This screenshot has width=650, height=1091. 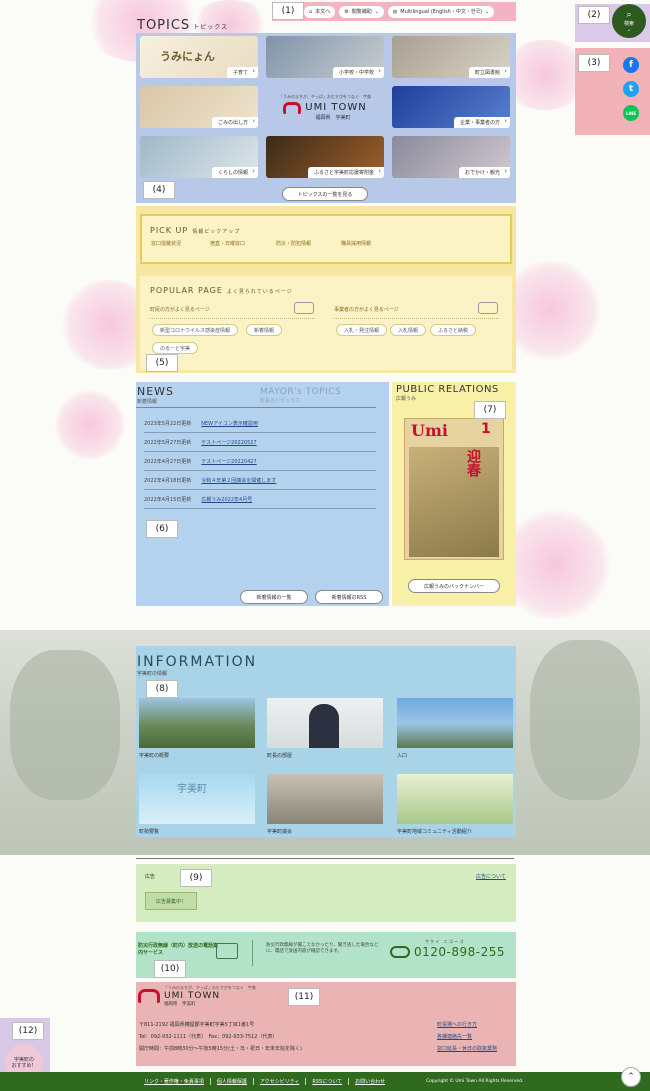 What do you see at coordinates (264, 330) in the screenshot?
I see `popular-tag: 新着情報` at bounding box center [264, 330].